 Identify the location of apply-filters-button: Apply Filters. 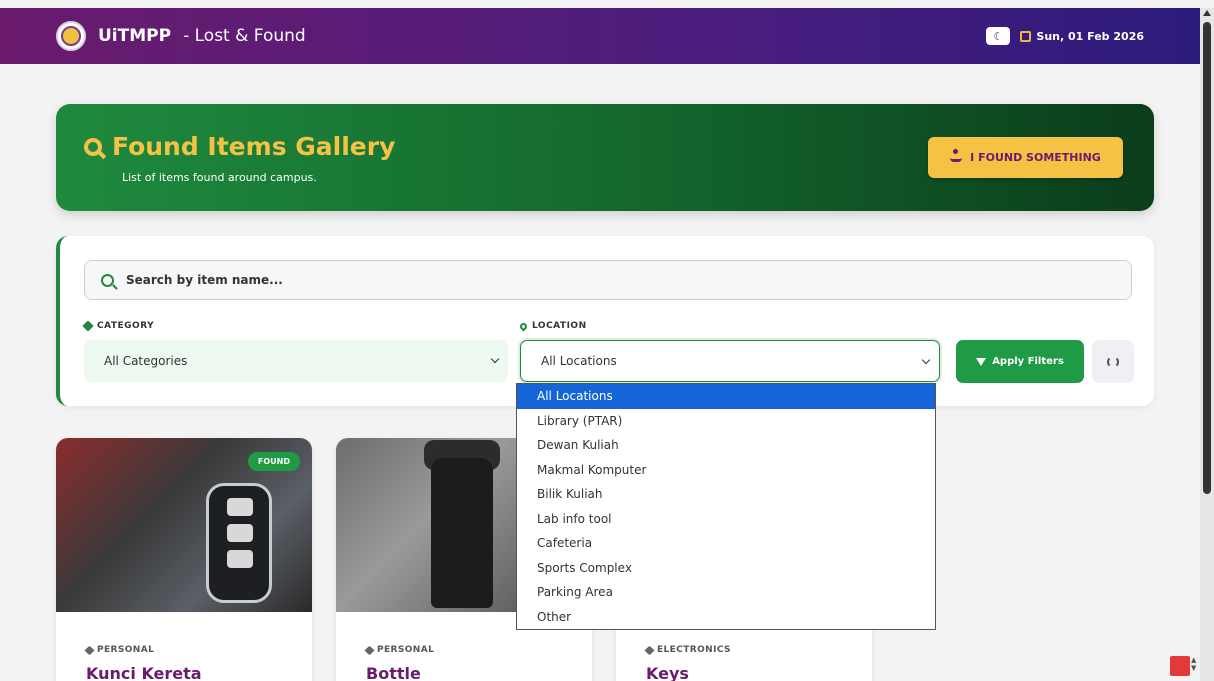
(1020, 361).